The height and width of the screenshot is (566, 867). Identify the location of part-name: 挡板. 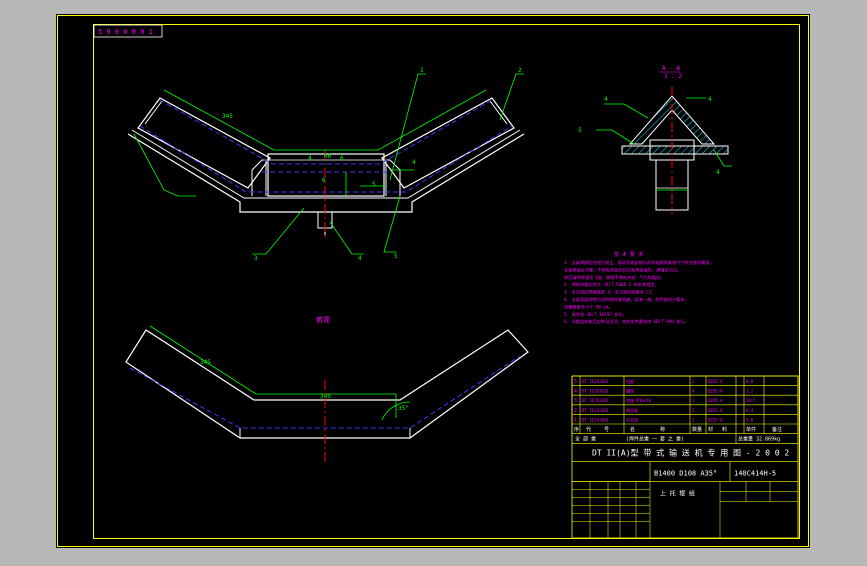
(630, 381).